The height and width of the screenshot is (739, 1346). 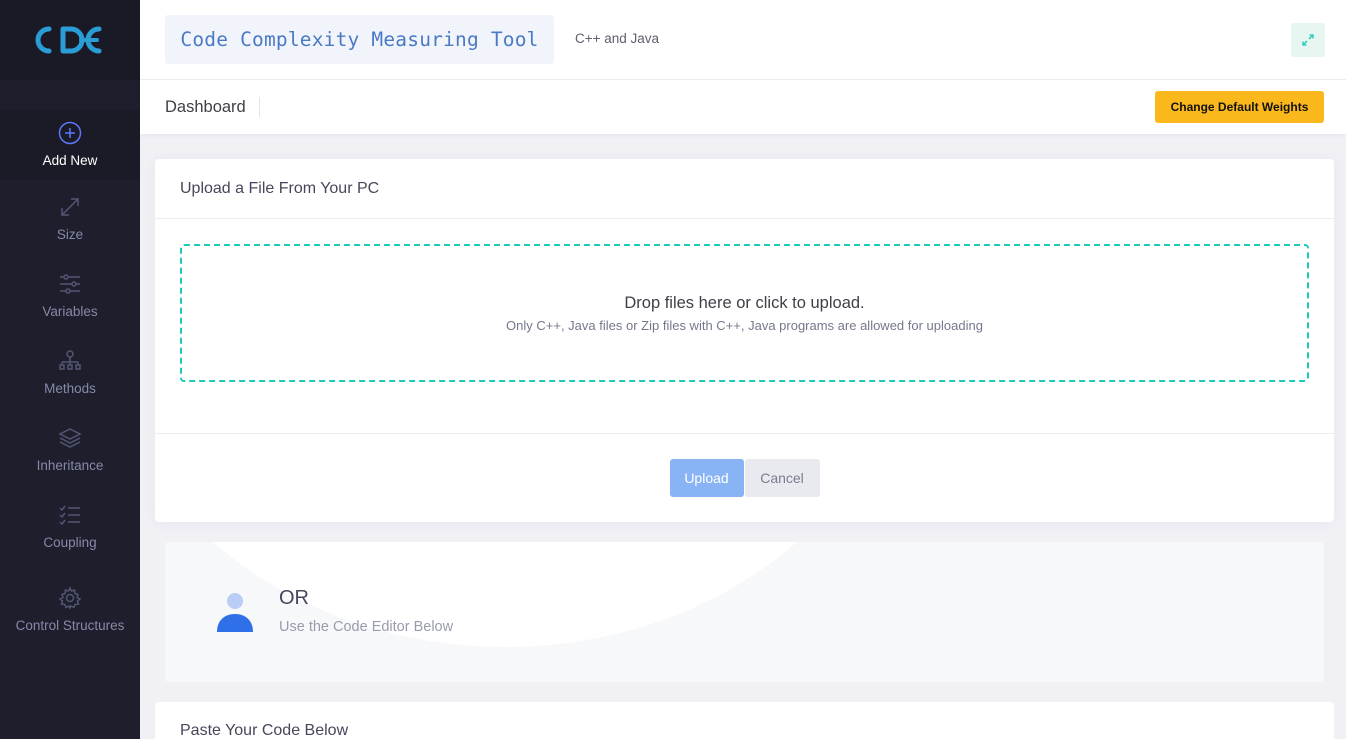 I want to click on sidebar-item-inheritance: Inheritance, so click(x=70, y=449).